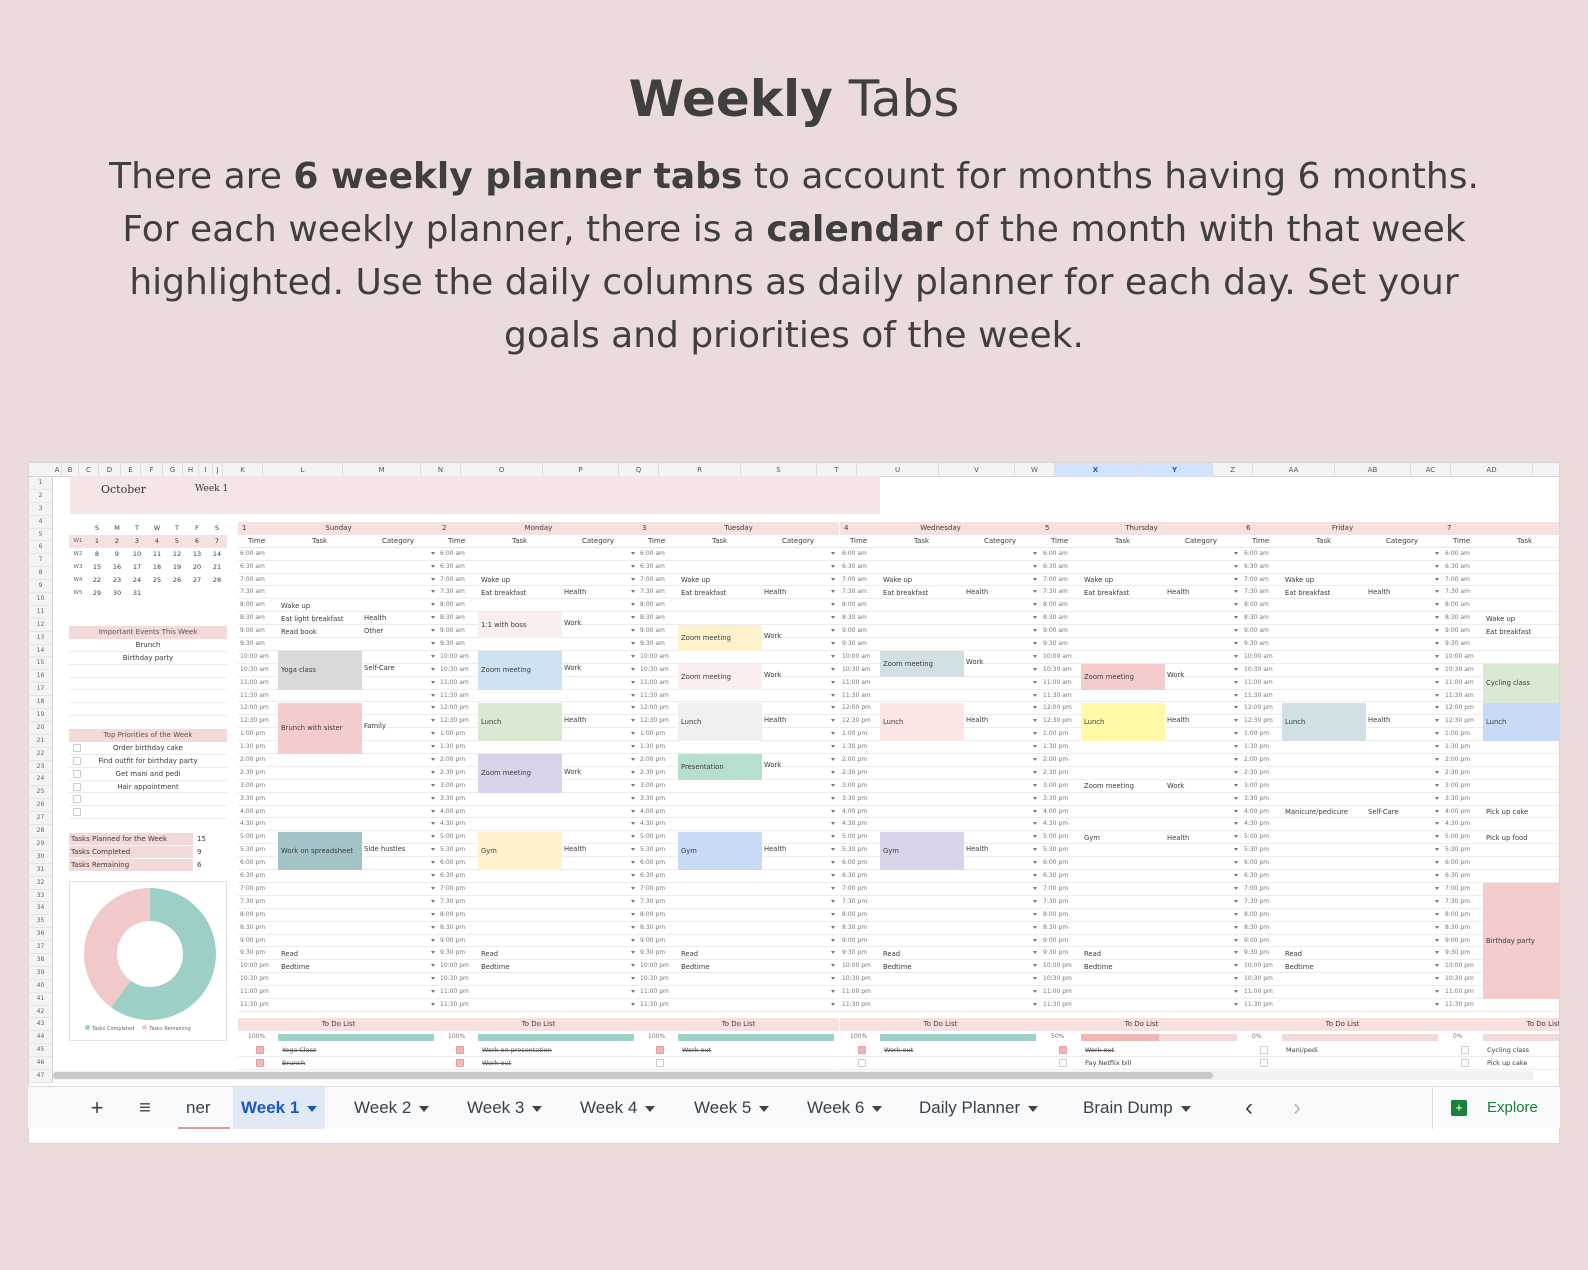 This screenshot has height=1270, width=1588. What do you see at coordinates (317, 851) in the screenshot?
I see `task-text: Work on spreadsheet` at bounding box center [317, 851].